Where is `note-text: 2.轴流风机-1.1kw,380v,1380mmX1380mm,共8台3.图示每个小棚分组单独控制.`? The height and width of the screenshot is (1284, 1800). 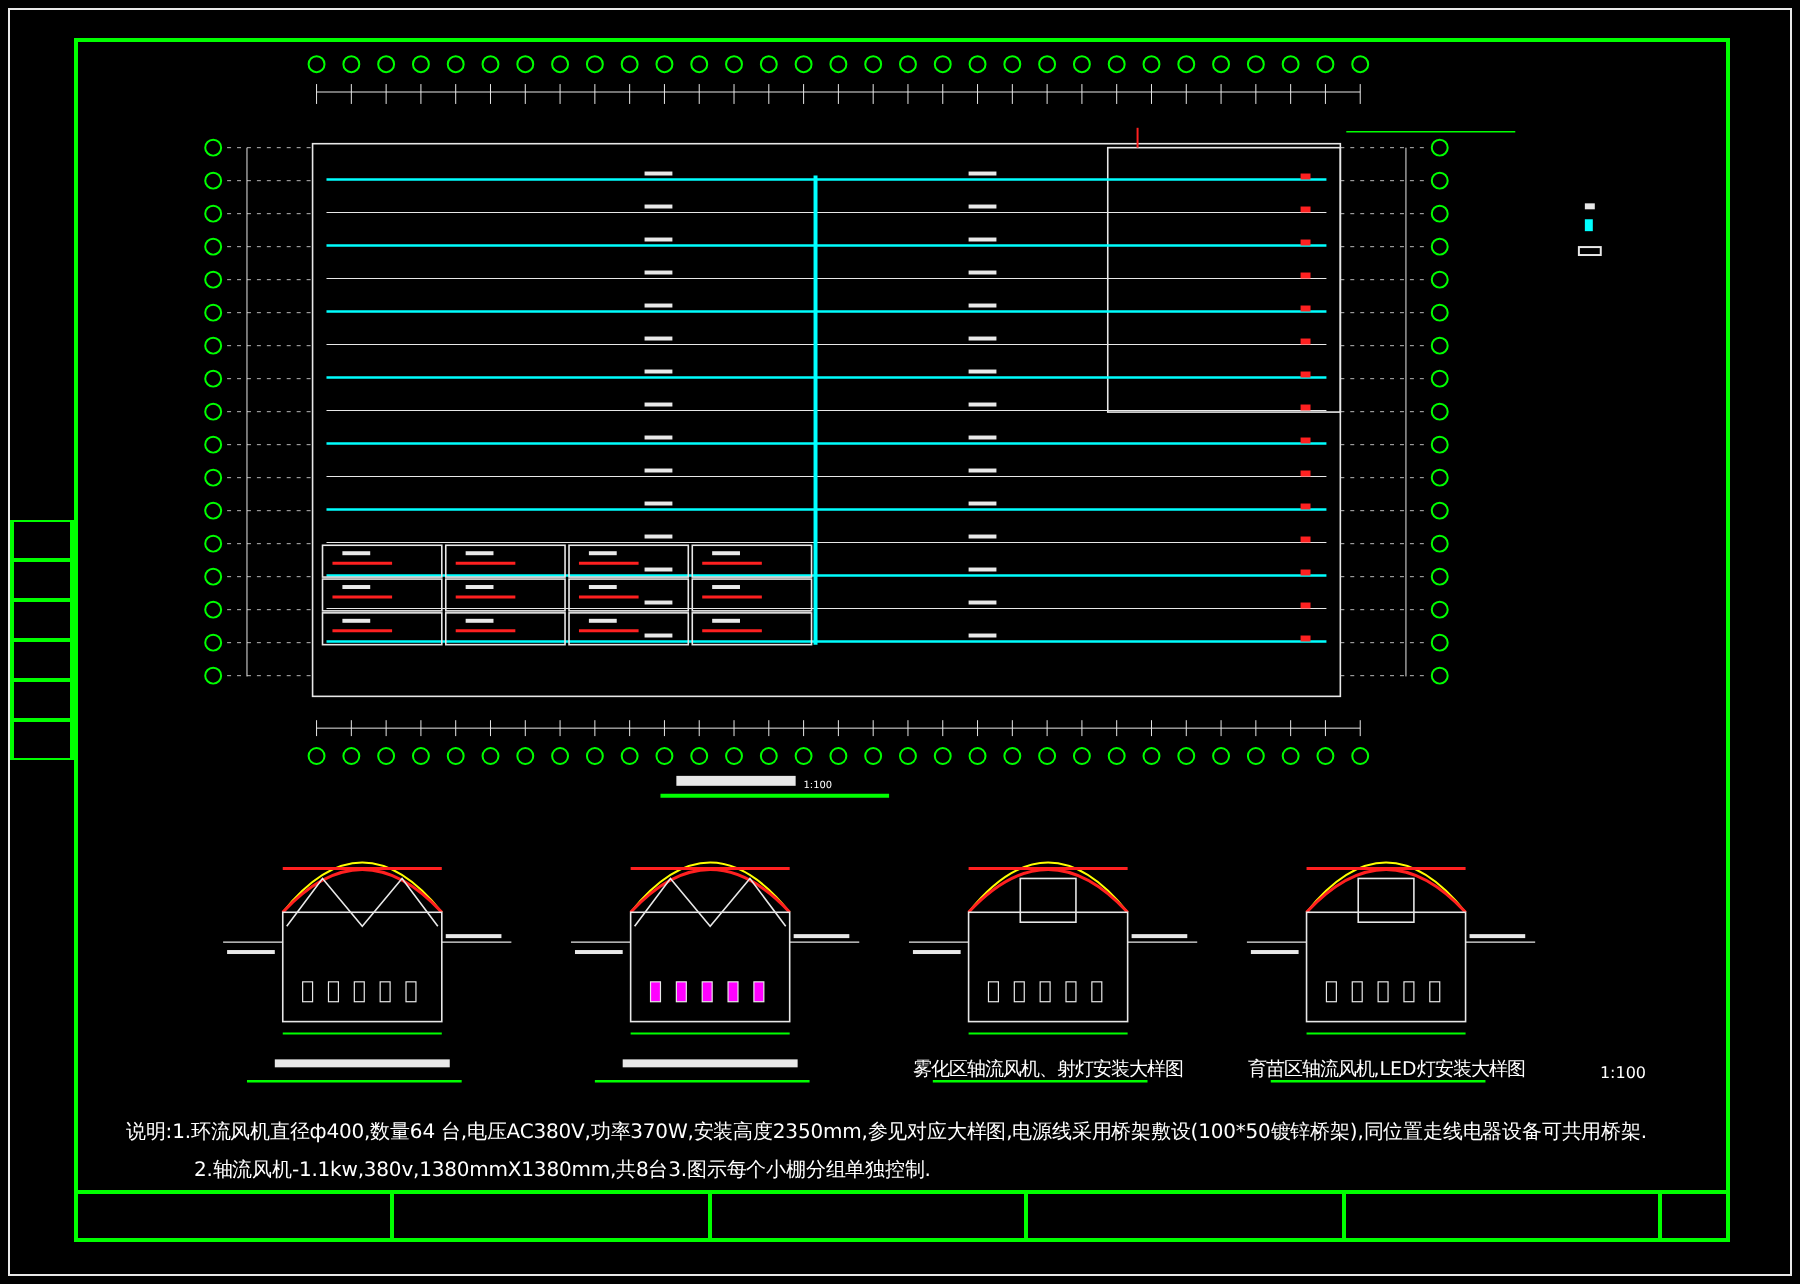 note-text: 2.轴流风机-1.1kw,380v,1380mmX1380mm,共8台3.图示每个小棚分组单独控制. is located at coordinates (562, 1170).